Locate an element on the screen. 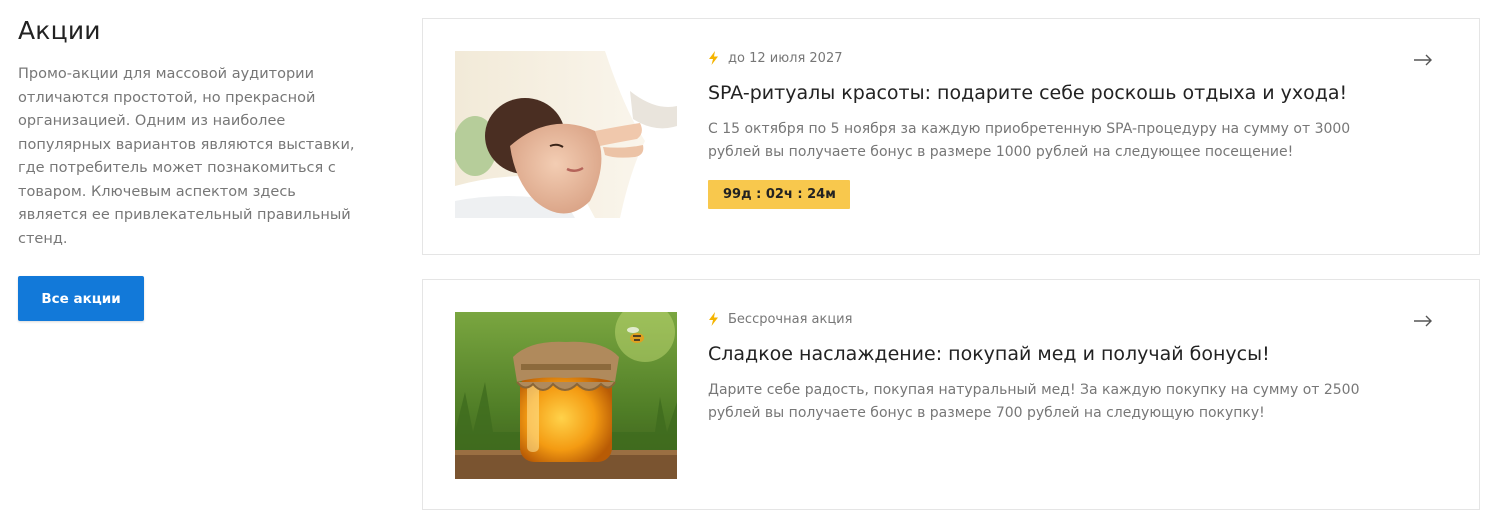  promo-status: Бессрочная акция is located at coordinates (790, 319).